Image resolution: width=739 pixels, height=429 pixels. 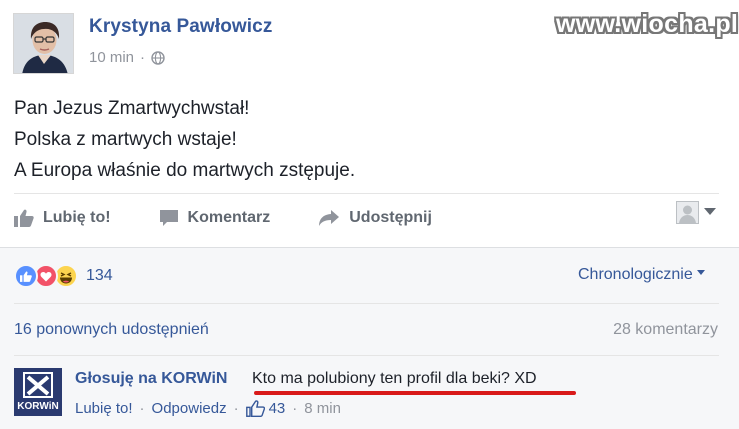 What do you see at coordinates (63, 276) in the screenshot?
I see `reactions-summary: 134` at bounding box center [63, 276].